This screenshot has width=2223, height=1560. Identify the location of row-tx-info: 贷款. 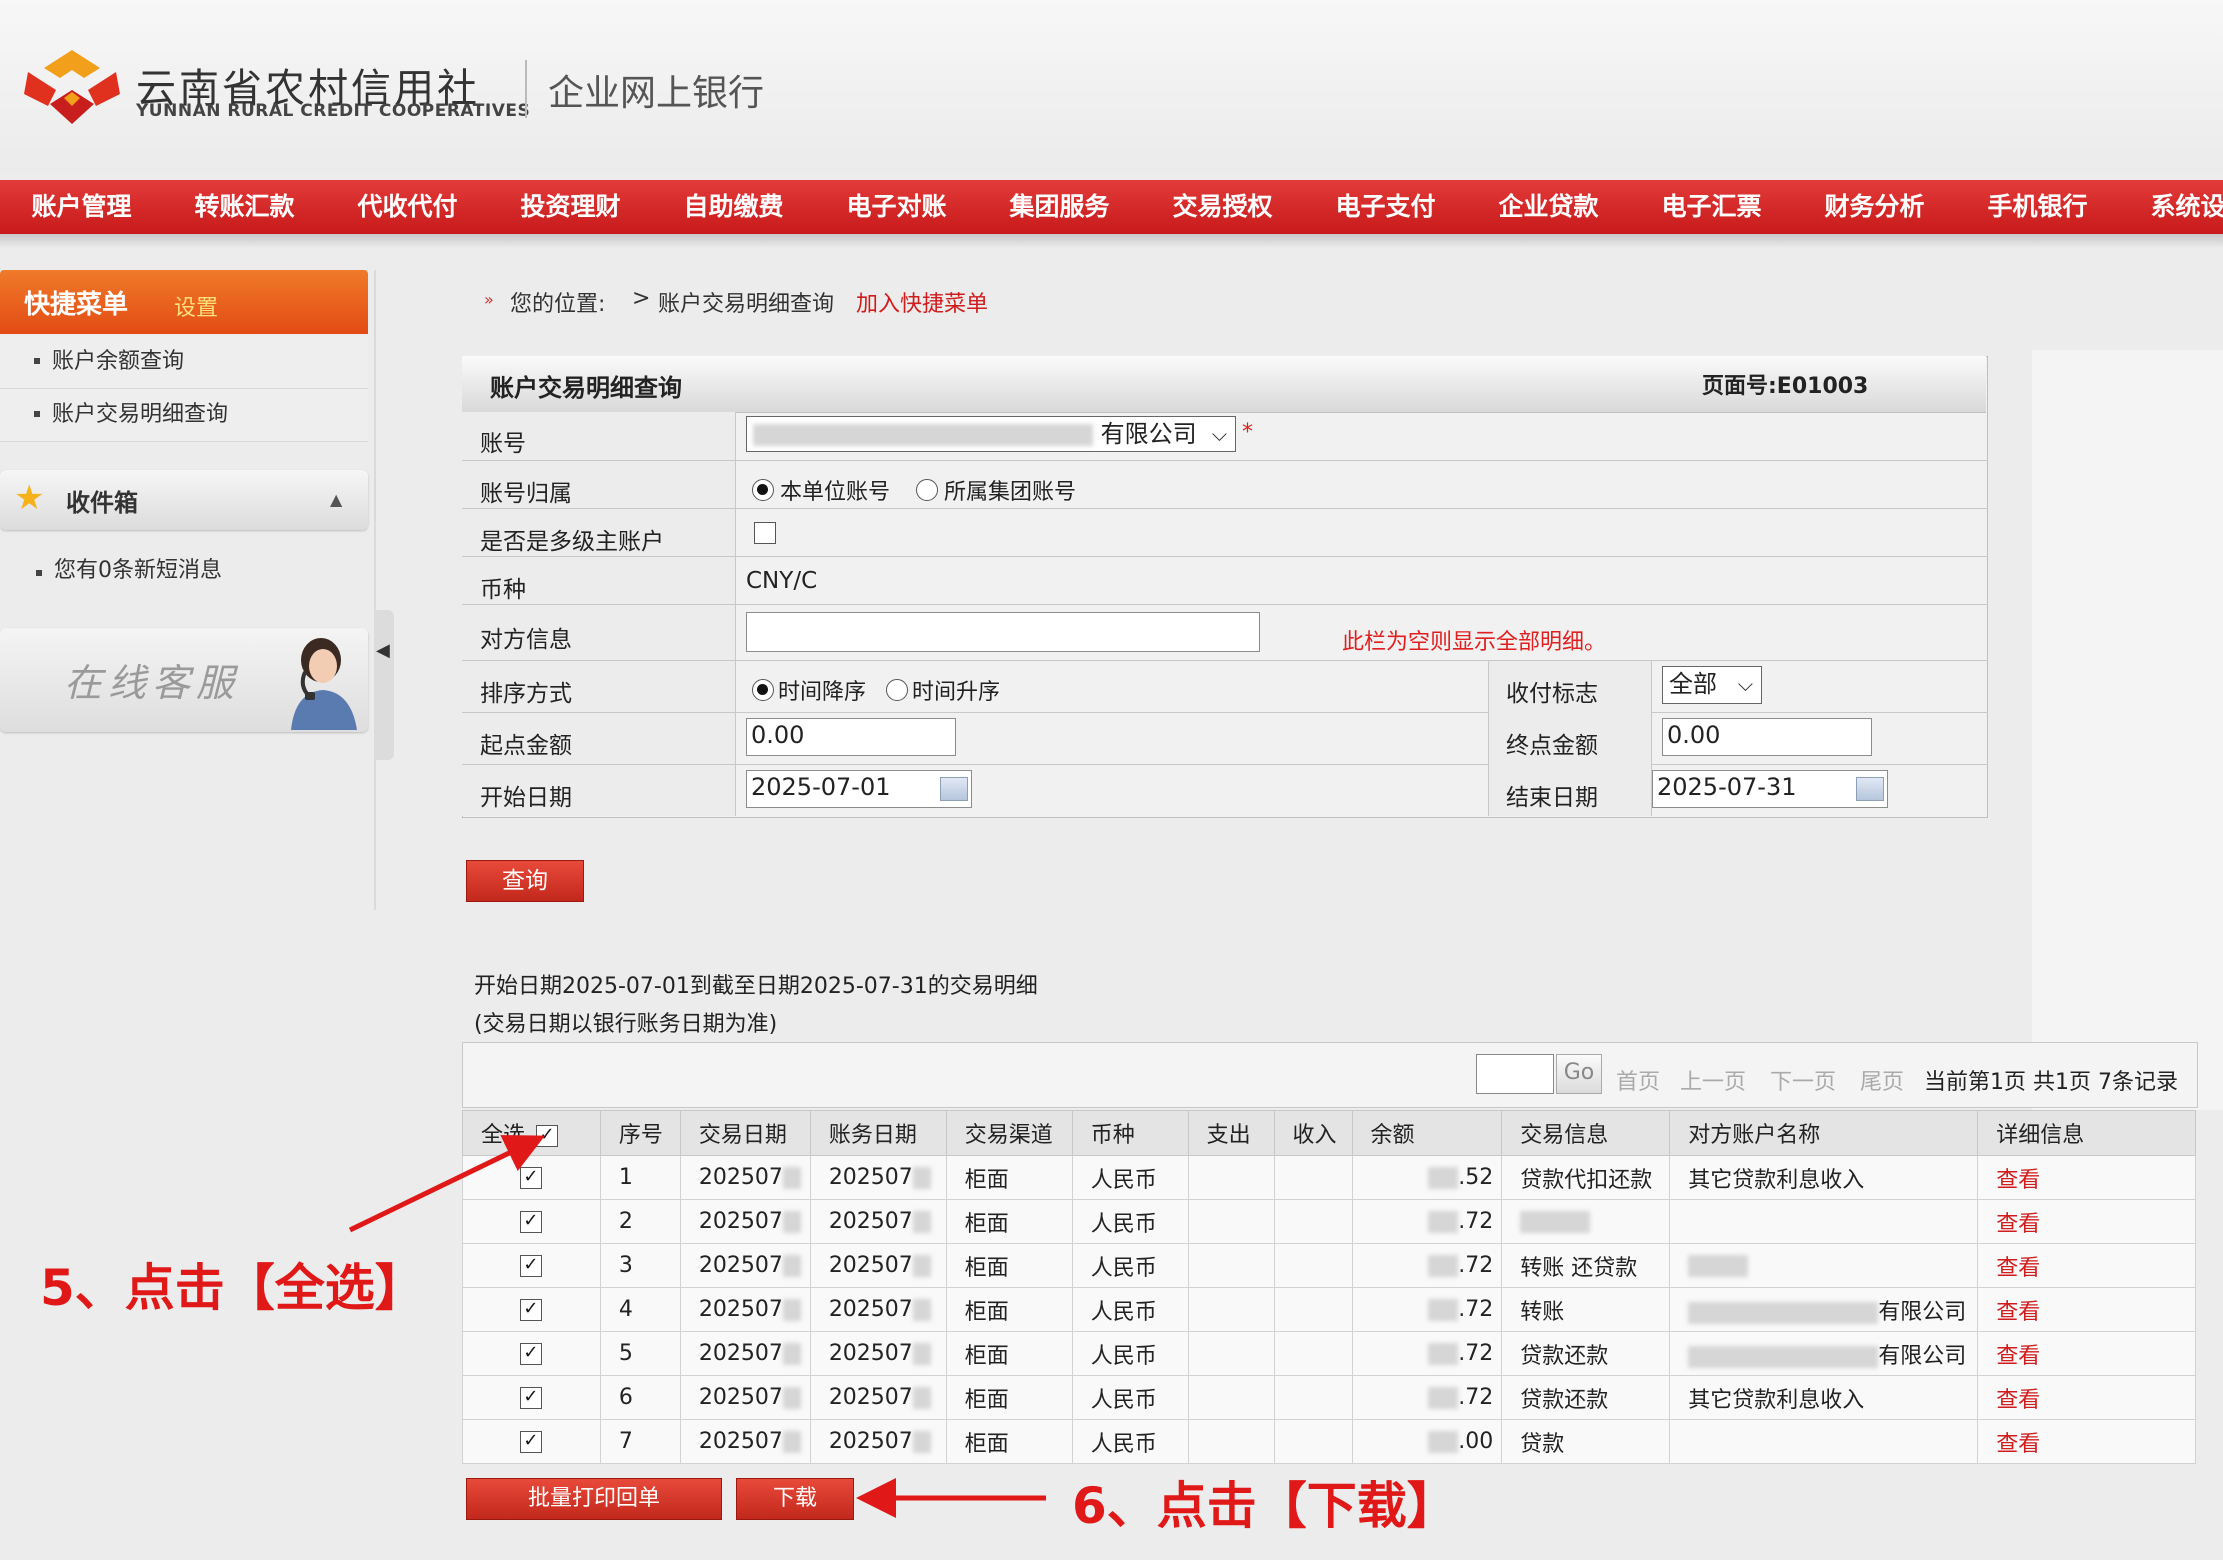
(1586, 1441).